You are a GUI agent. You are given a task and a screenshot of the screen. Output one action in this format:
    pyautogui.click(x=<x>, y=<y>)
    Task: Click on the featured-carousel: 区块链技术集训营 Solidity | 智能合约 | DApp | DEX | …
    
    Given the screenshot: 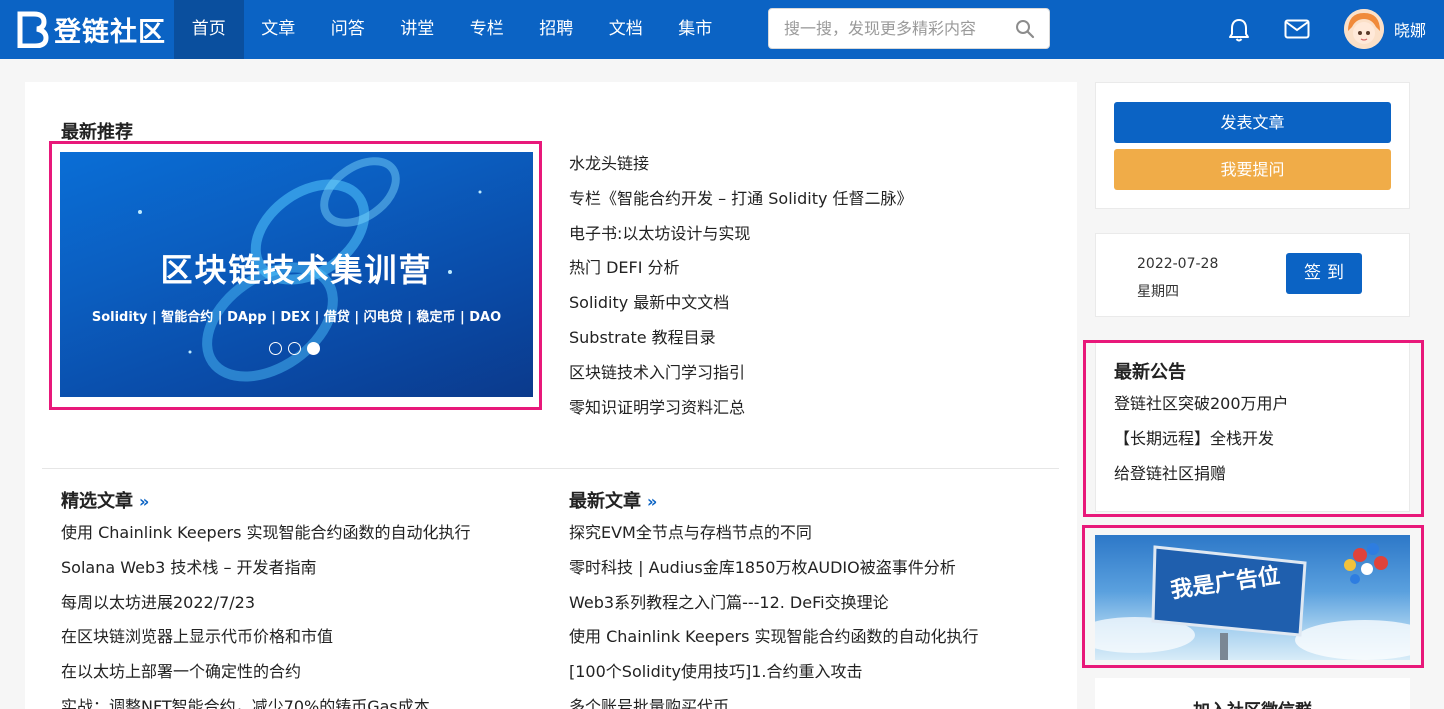 What is the action you would take?
    pyautogui.click(x=296, y=274)
    